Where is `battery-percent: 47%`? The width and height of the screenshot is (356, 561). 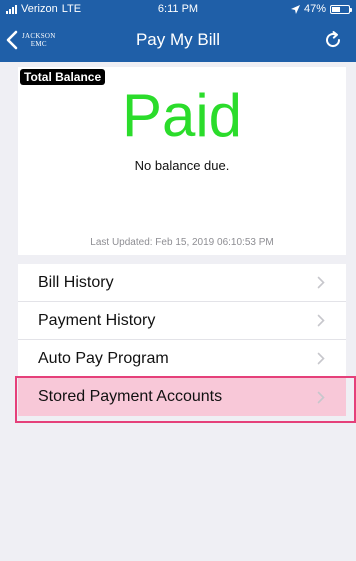 battery-percent: 47% is located at coordinates (314, 9).